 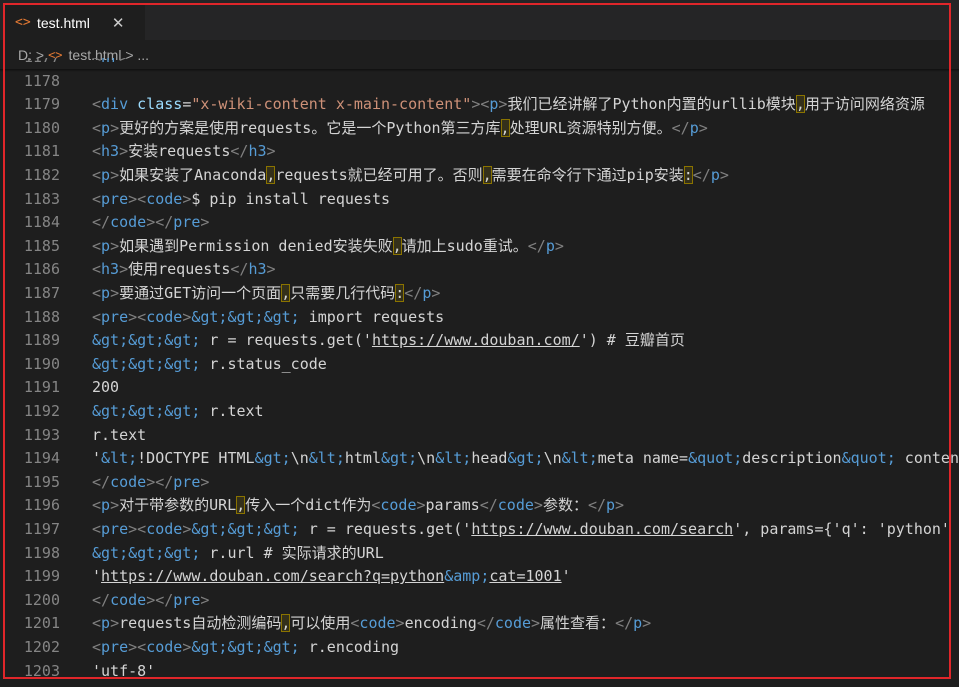 What do you see at coordinates (292, 552) in the screenshot?
I see `code-token: r.url # 实际请求的URL` at bounding box center [292, 552].